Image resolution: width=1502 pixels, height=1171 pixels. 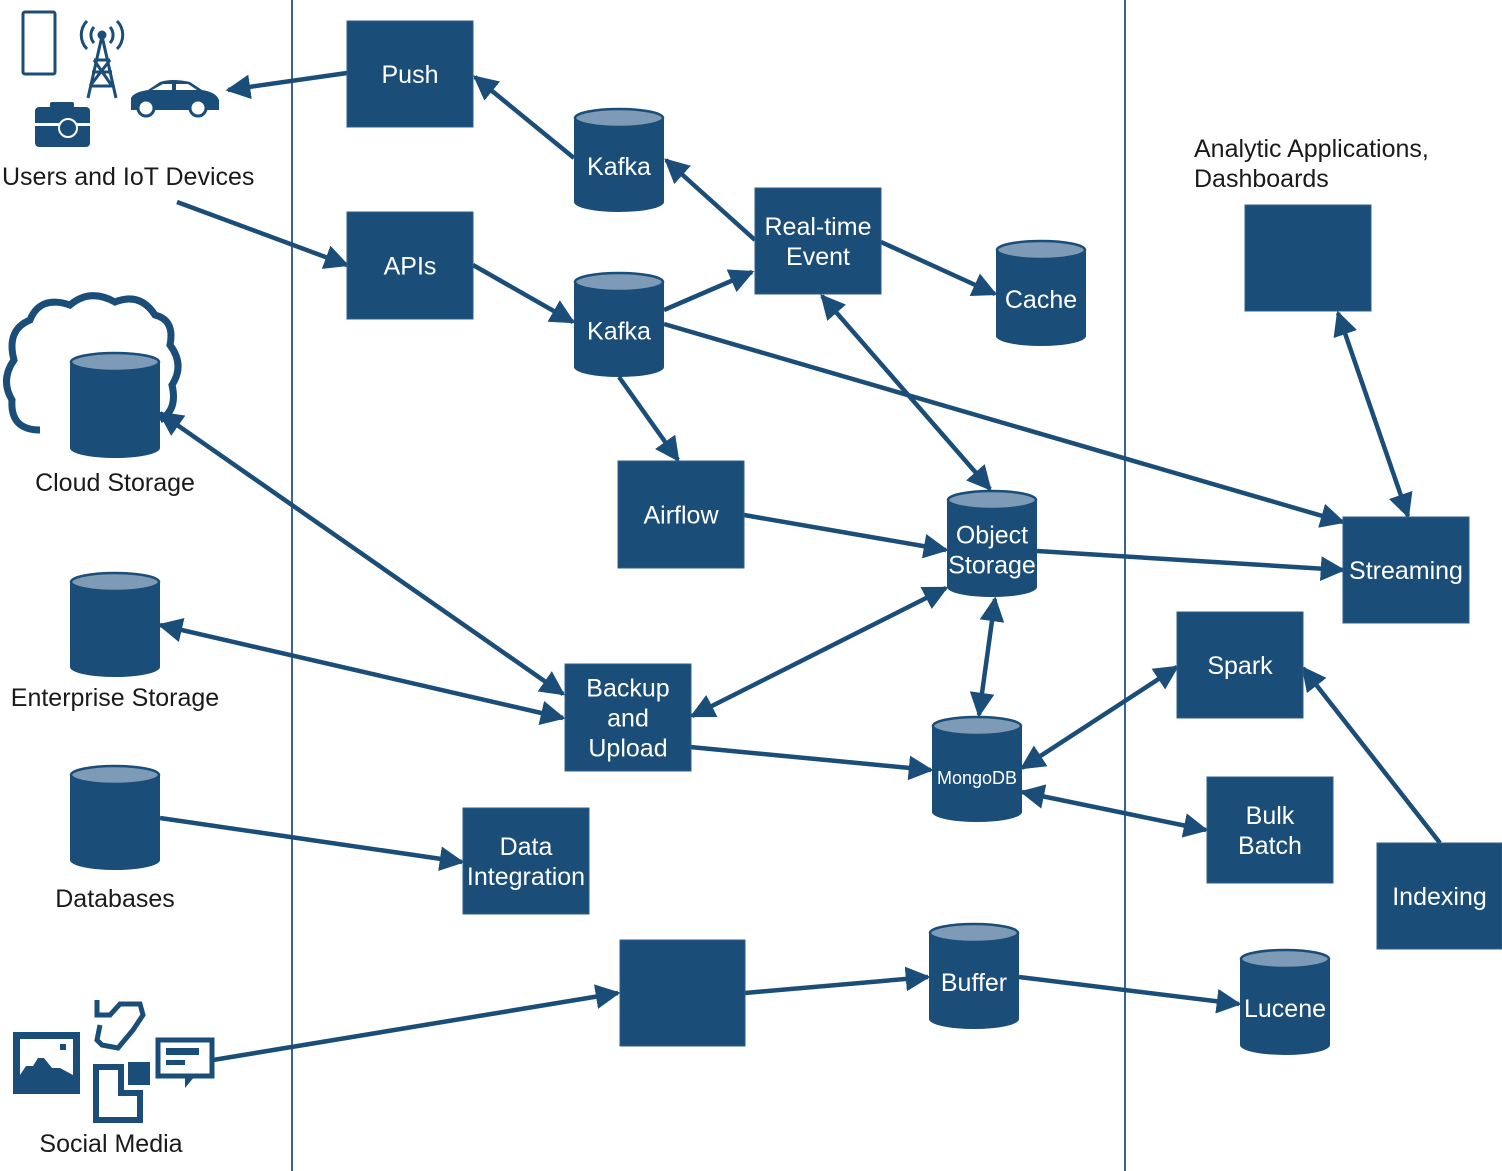 I want to click on social-media-label: Social Media, so click(x=110, y=1144).